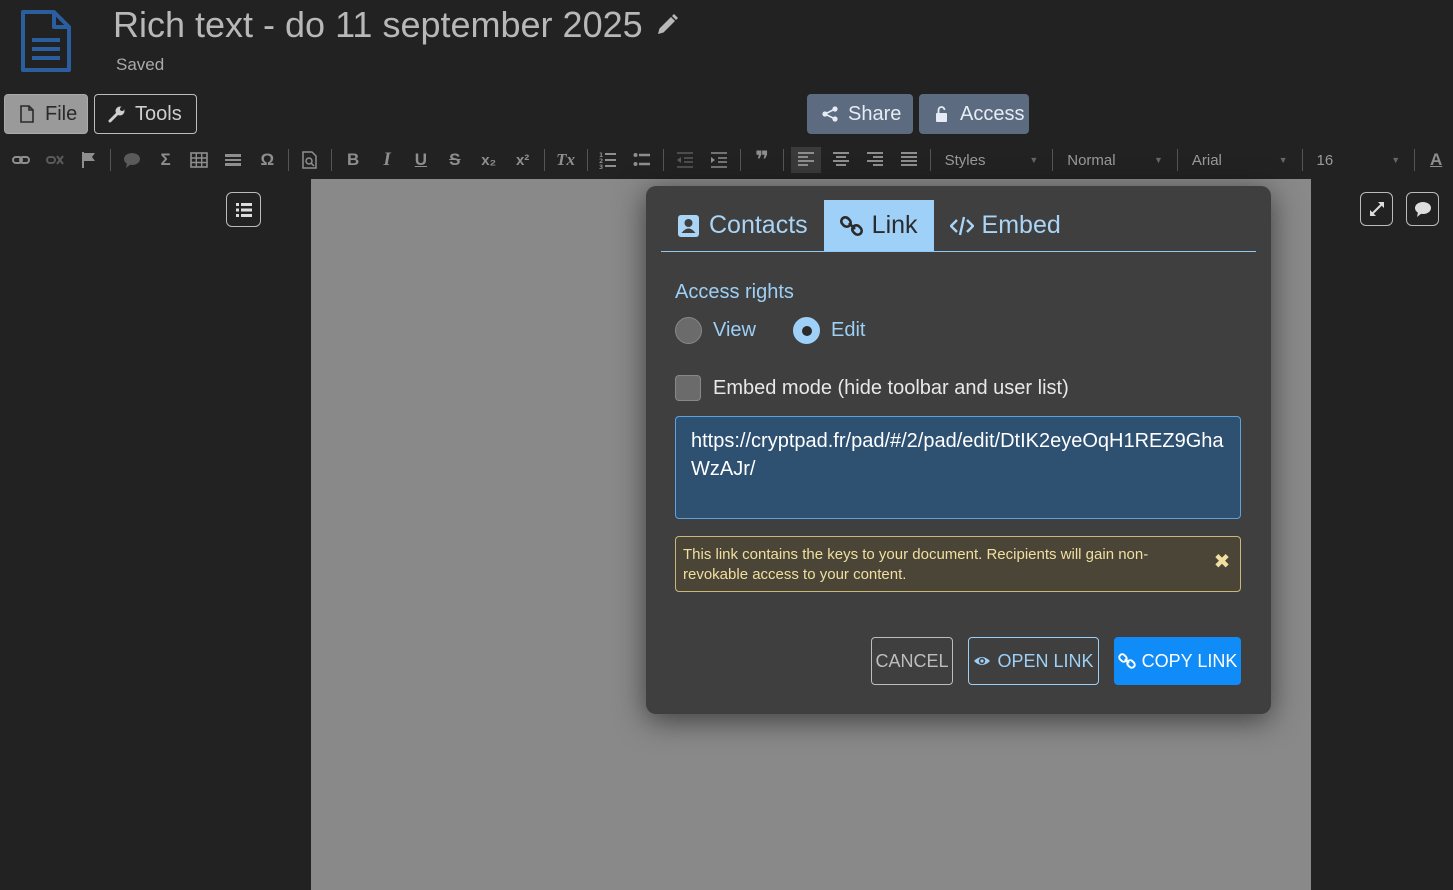 Image resolution: width=1453 pixels, height=890 pixels. I want to click on preview-icon, so click(310, 160).